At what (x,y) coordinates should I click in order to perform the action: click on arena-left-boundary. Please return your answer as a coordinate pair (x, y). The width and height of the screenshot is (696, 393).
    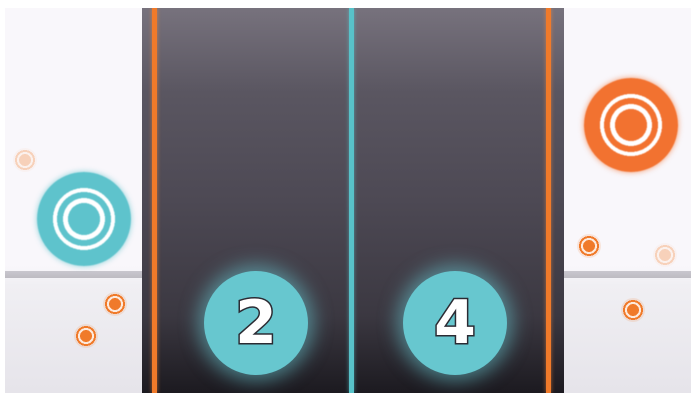
    Looking at the image, I should click on (154, 200).